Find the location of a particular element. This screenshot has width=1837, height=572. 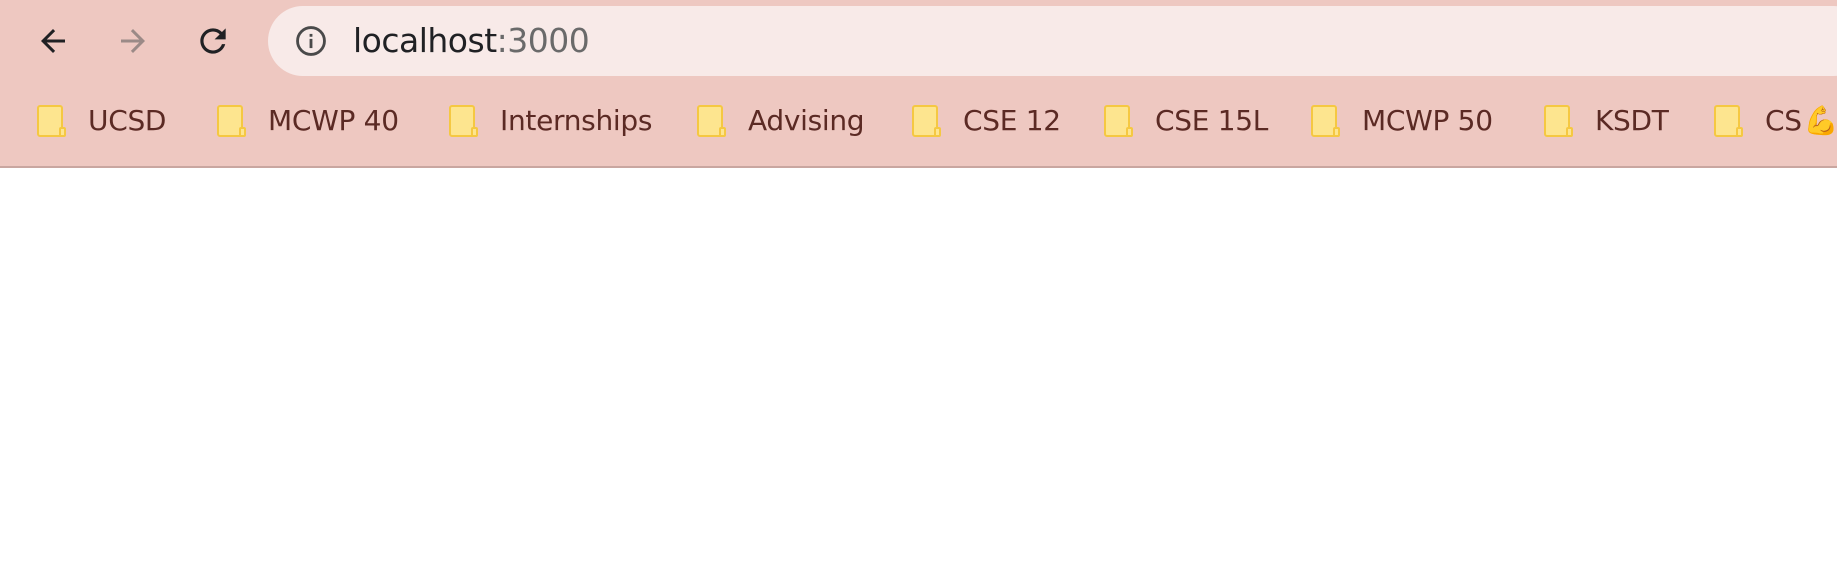

bookmark-ksdt: KSDT is located at coordinates (1606, 120).